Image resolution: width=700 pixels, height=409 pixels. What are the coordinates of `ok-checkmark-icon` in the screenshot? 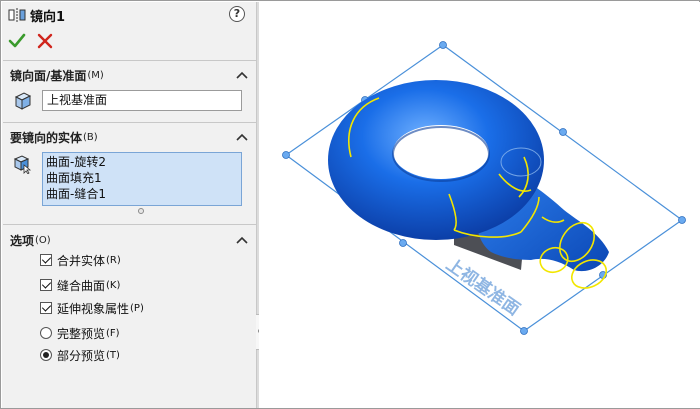 It's located at (17, 41).